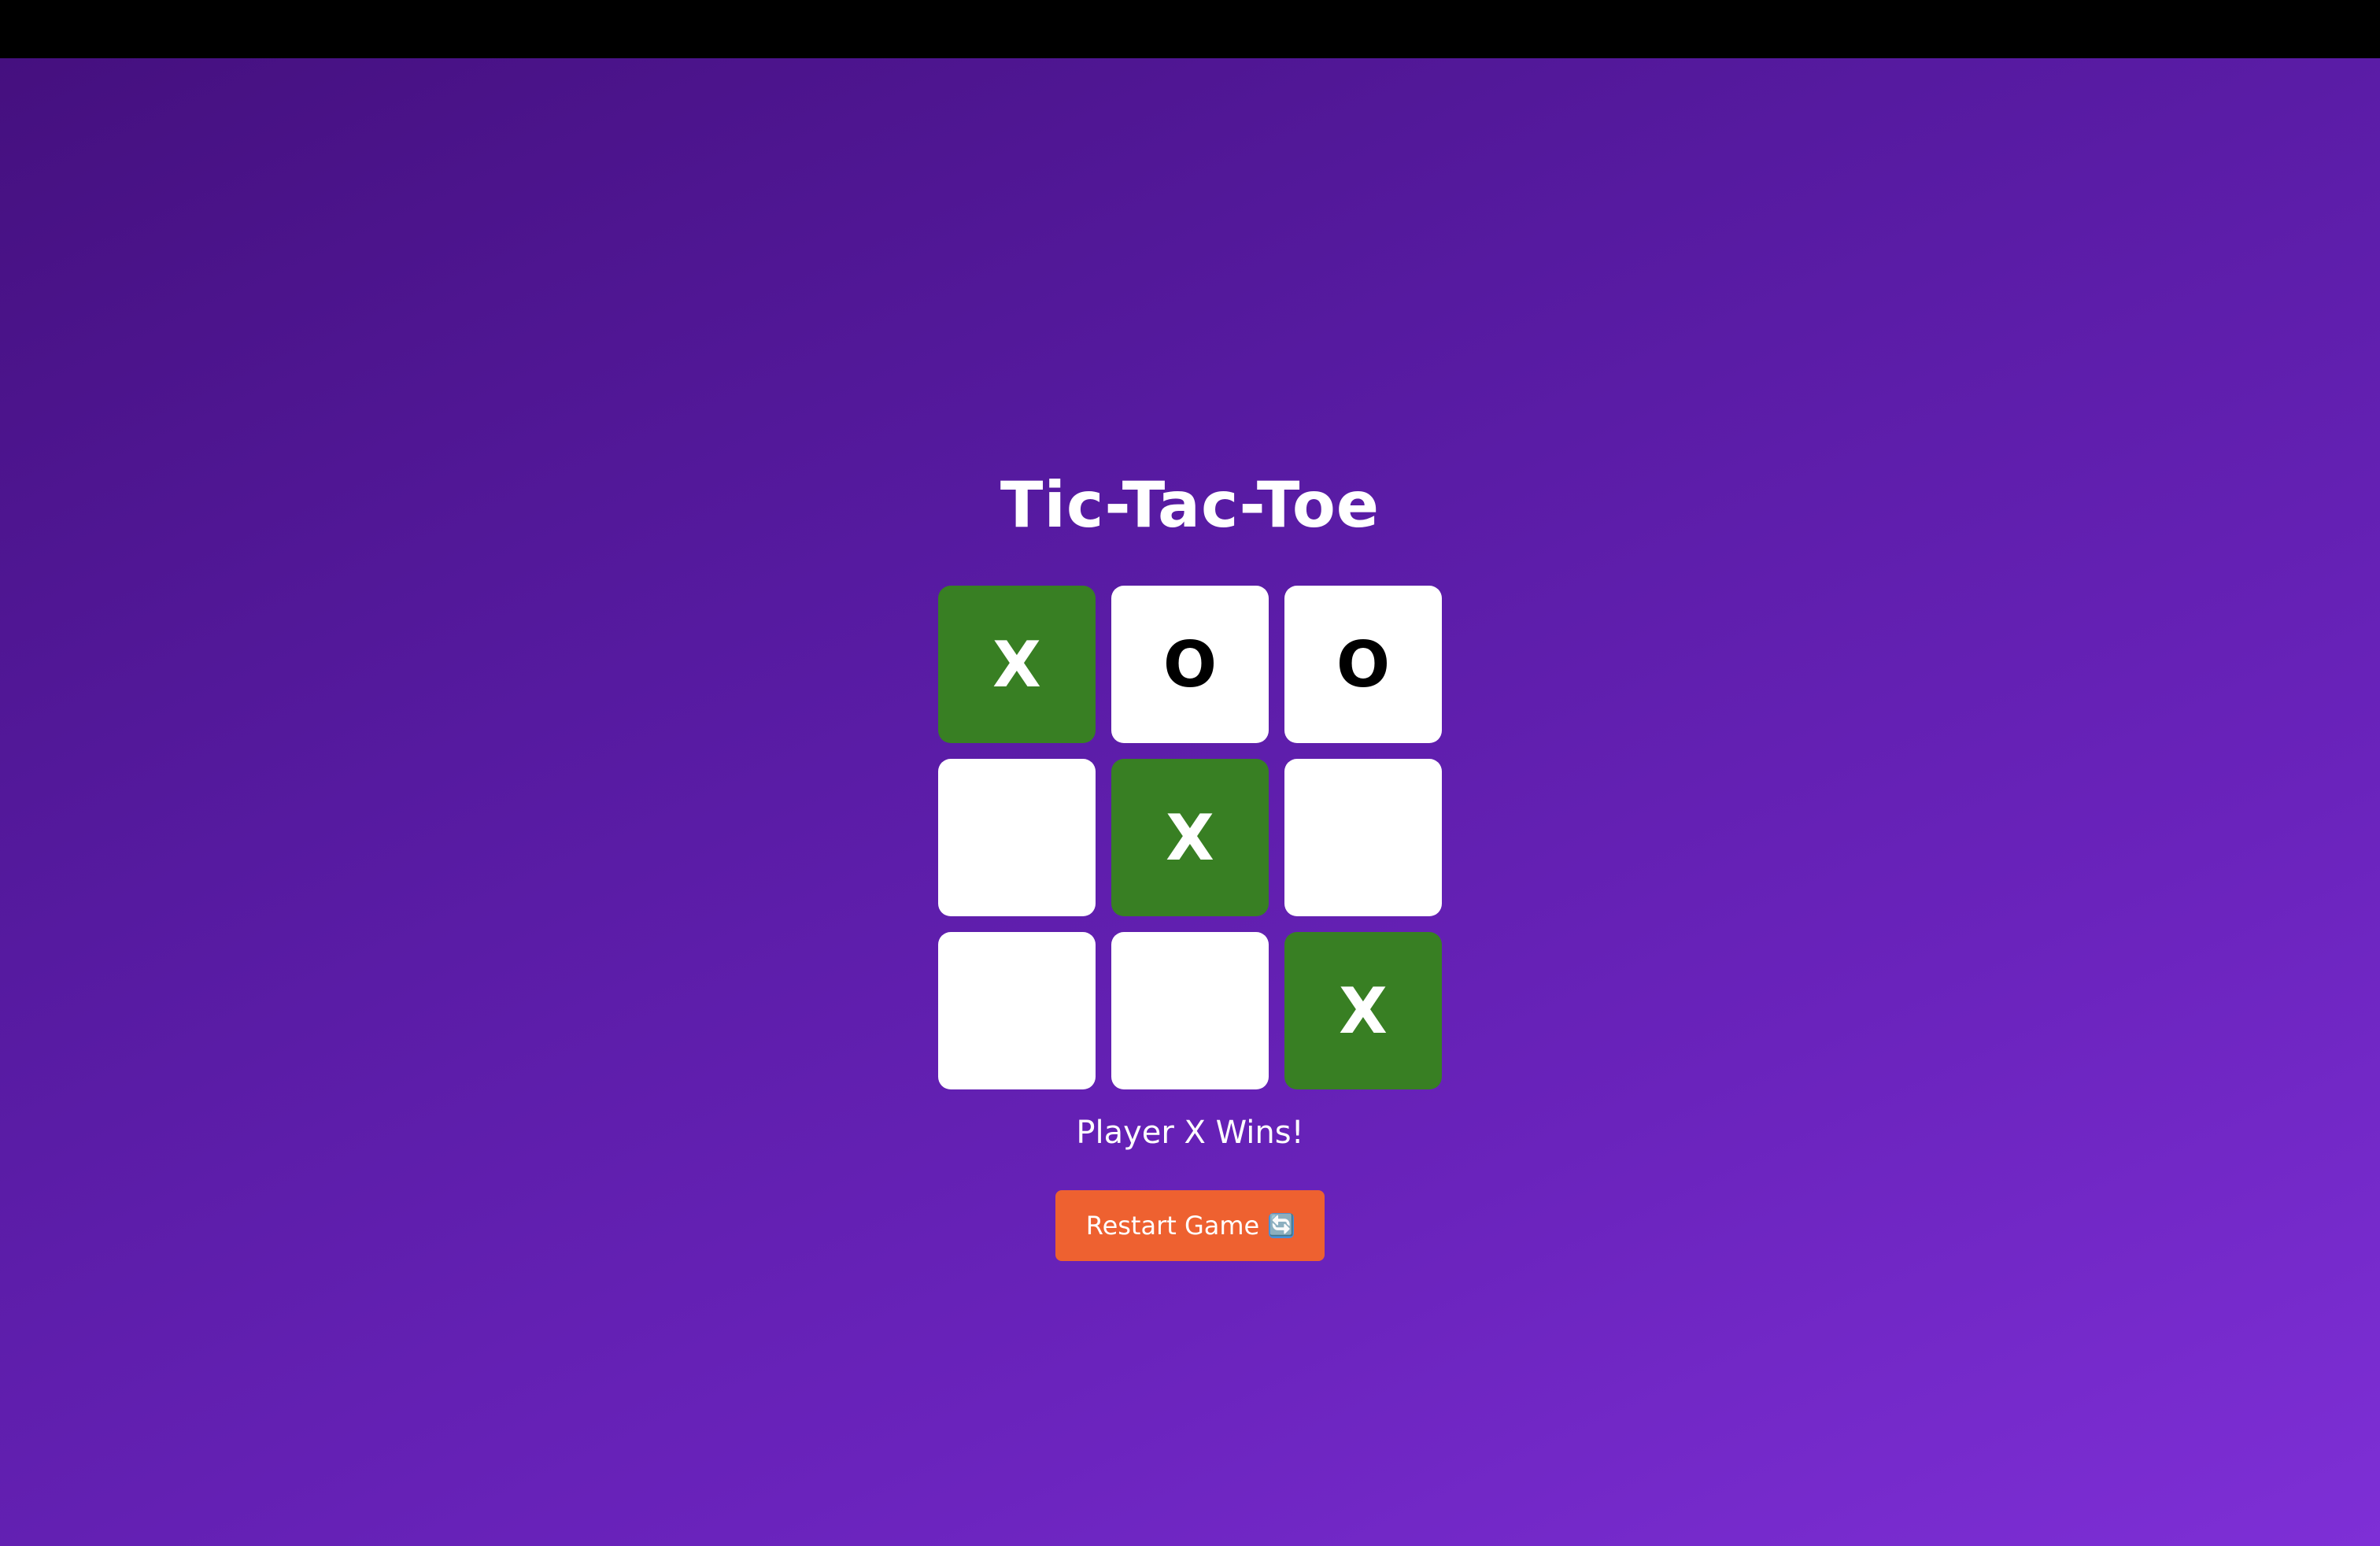 Image resolution: width=2380 pixels, height=1546 pixels. What do you see at coordinates (1363, 664) in the screenshot?
I see `board-cell-3: O` at bounding box center [1363, 664].